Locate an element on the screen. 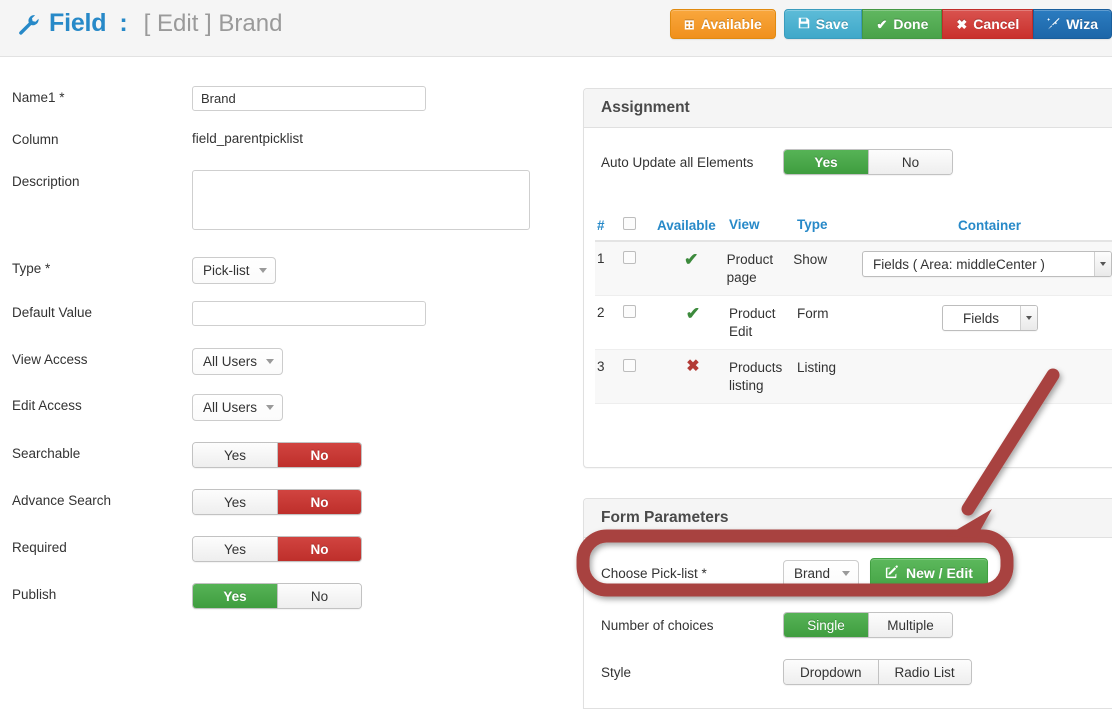  choose-picklist-select: Brand is located at coordinates (821, 573).